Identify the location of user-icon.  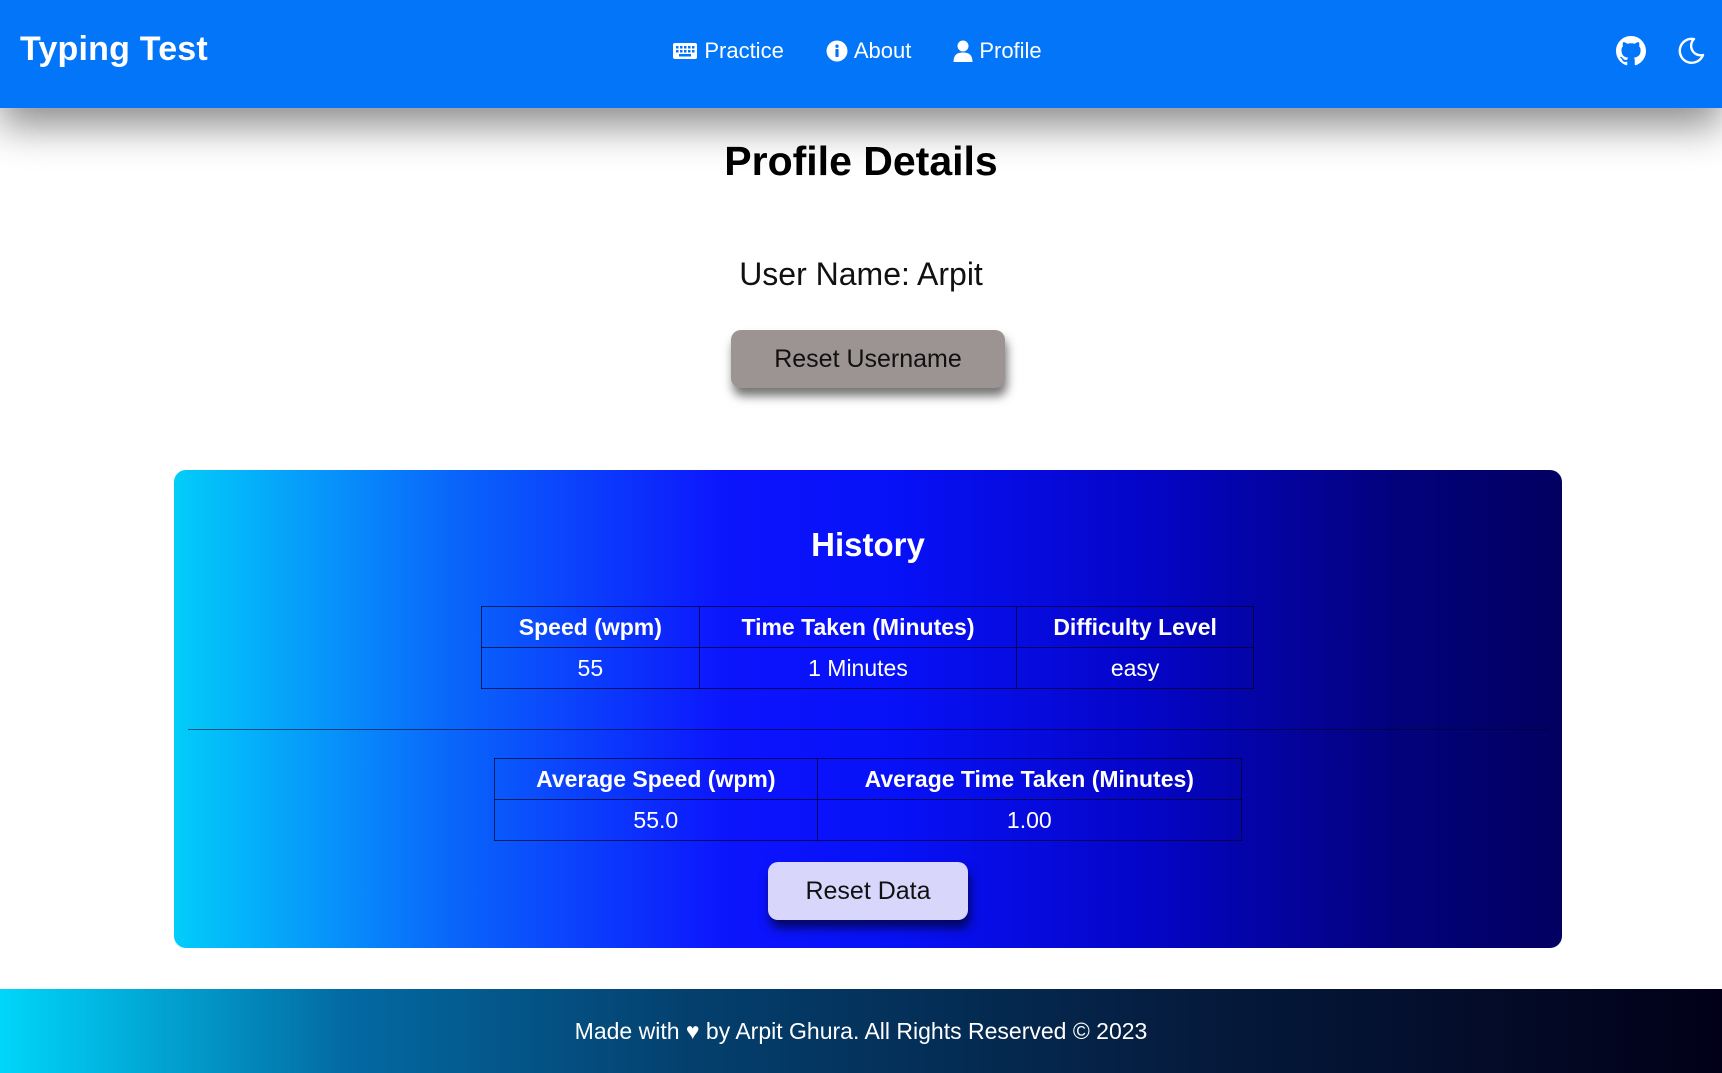
(963, 51).